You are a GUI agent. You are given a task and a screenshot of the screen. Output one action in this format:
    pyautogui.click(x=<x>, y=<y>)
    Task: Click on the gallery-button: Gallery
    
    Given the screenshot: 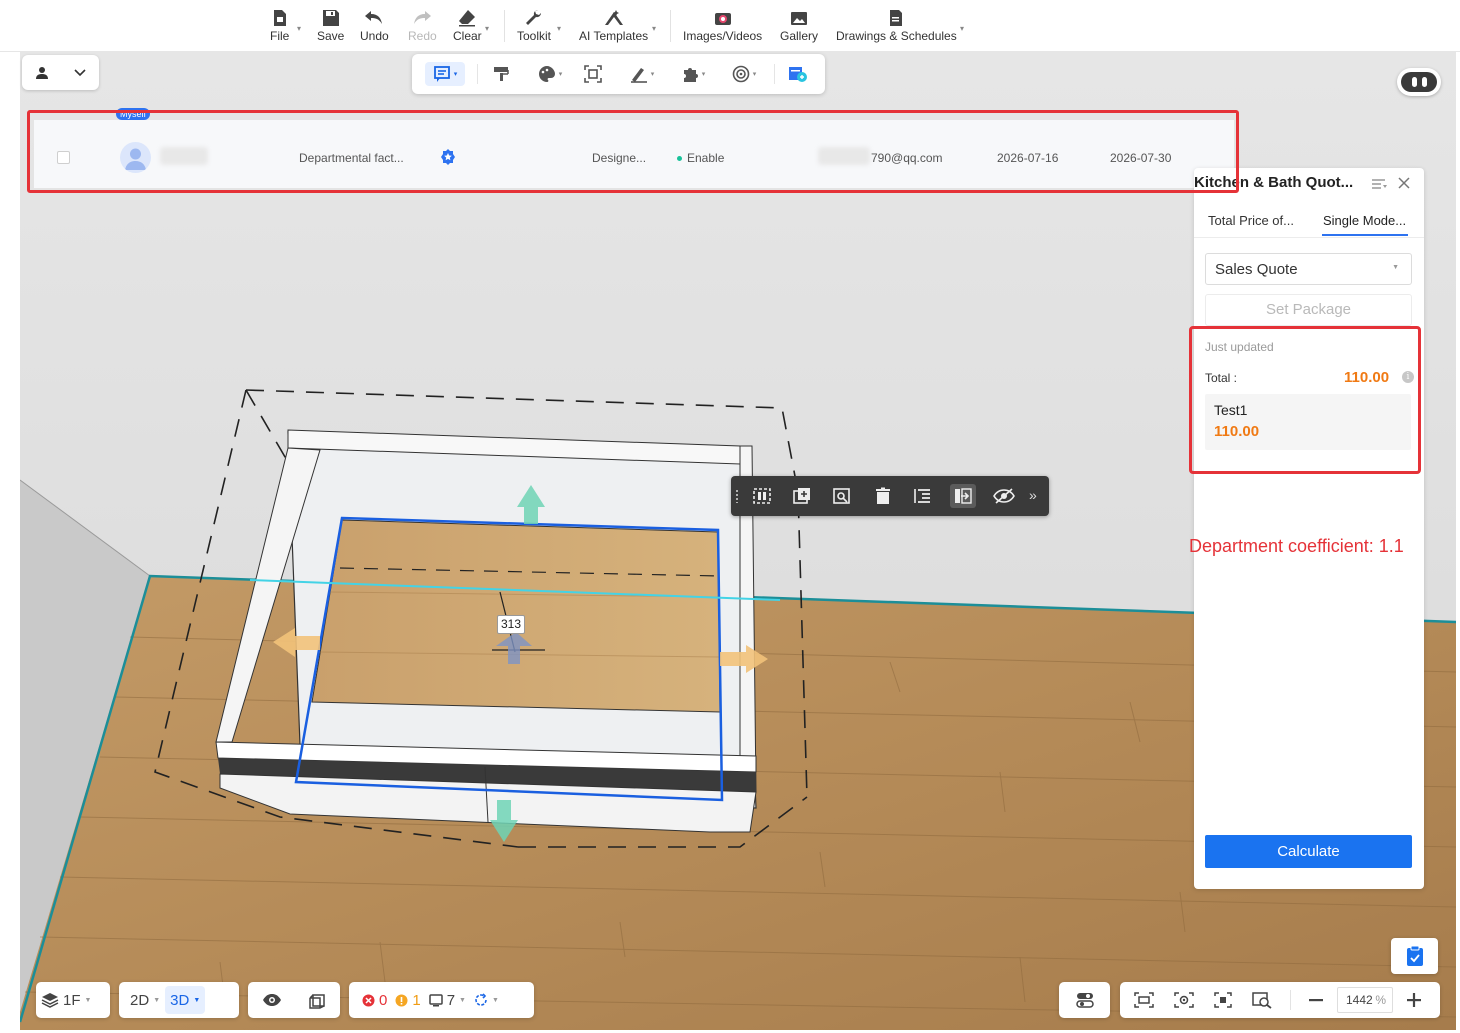 What is the action you would take?
    pyautogui.click(x=799, y=27)
    